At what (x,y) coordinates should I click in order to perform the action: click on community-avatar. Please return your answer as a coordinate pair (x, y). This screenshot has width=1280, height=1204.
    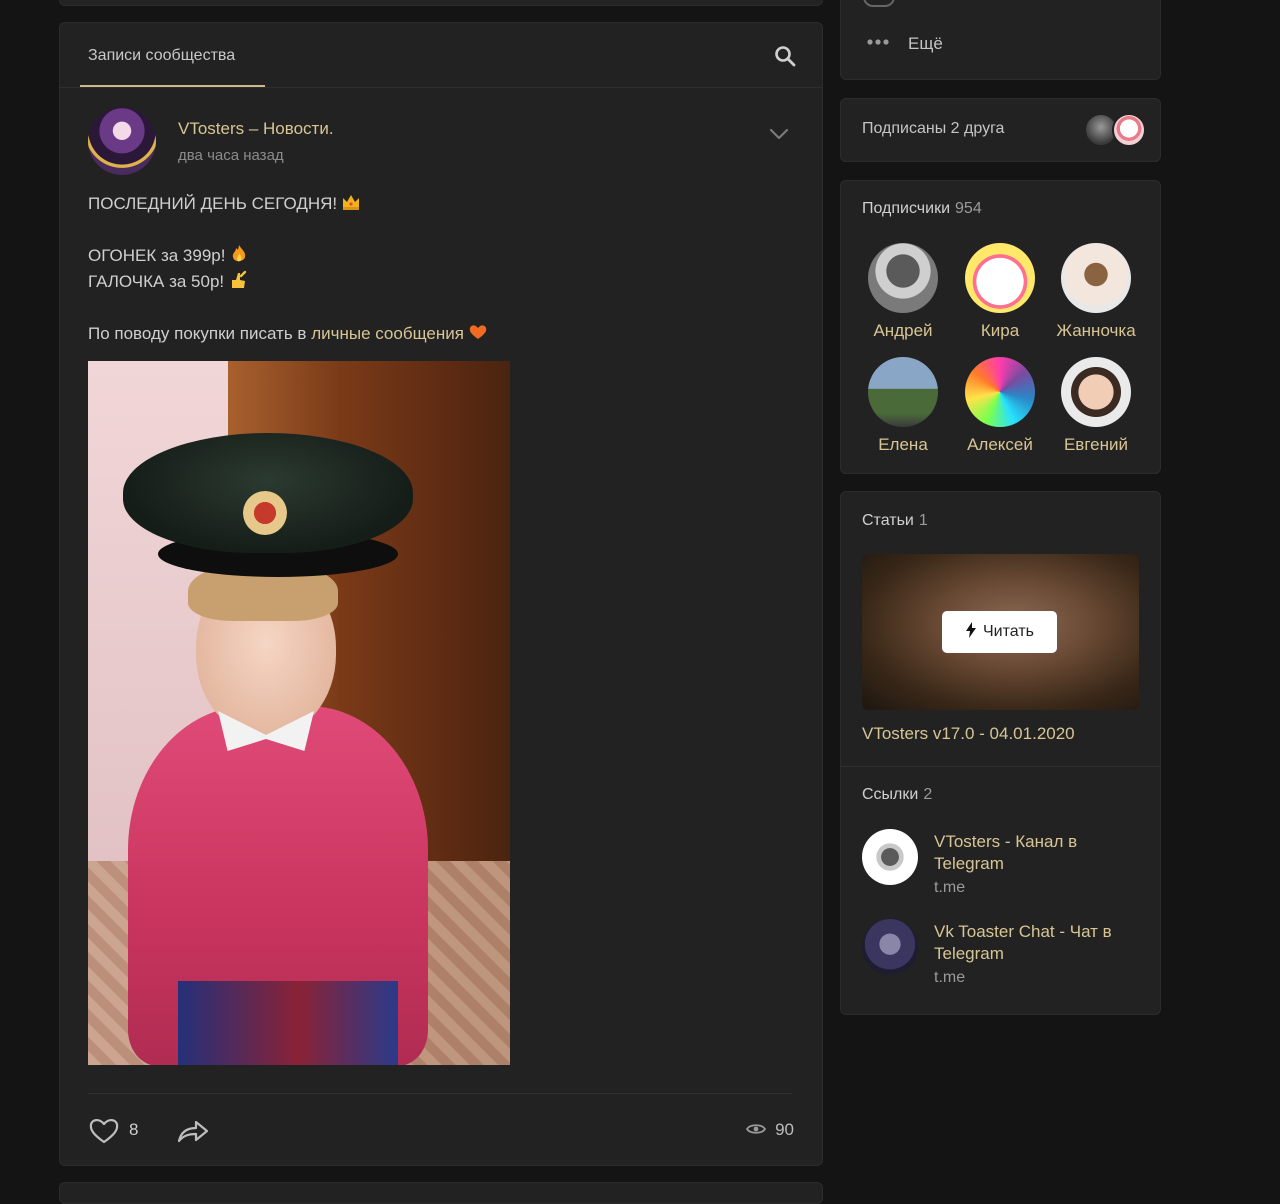
    Looking at the image, I should click on (122, 141).